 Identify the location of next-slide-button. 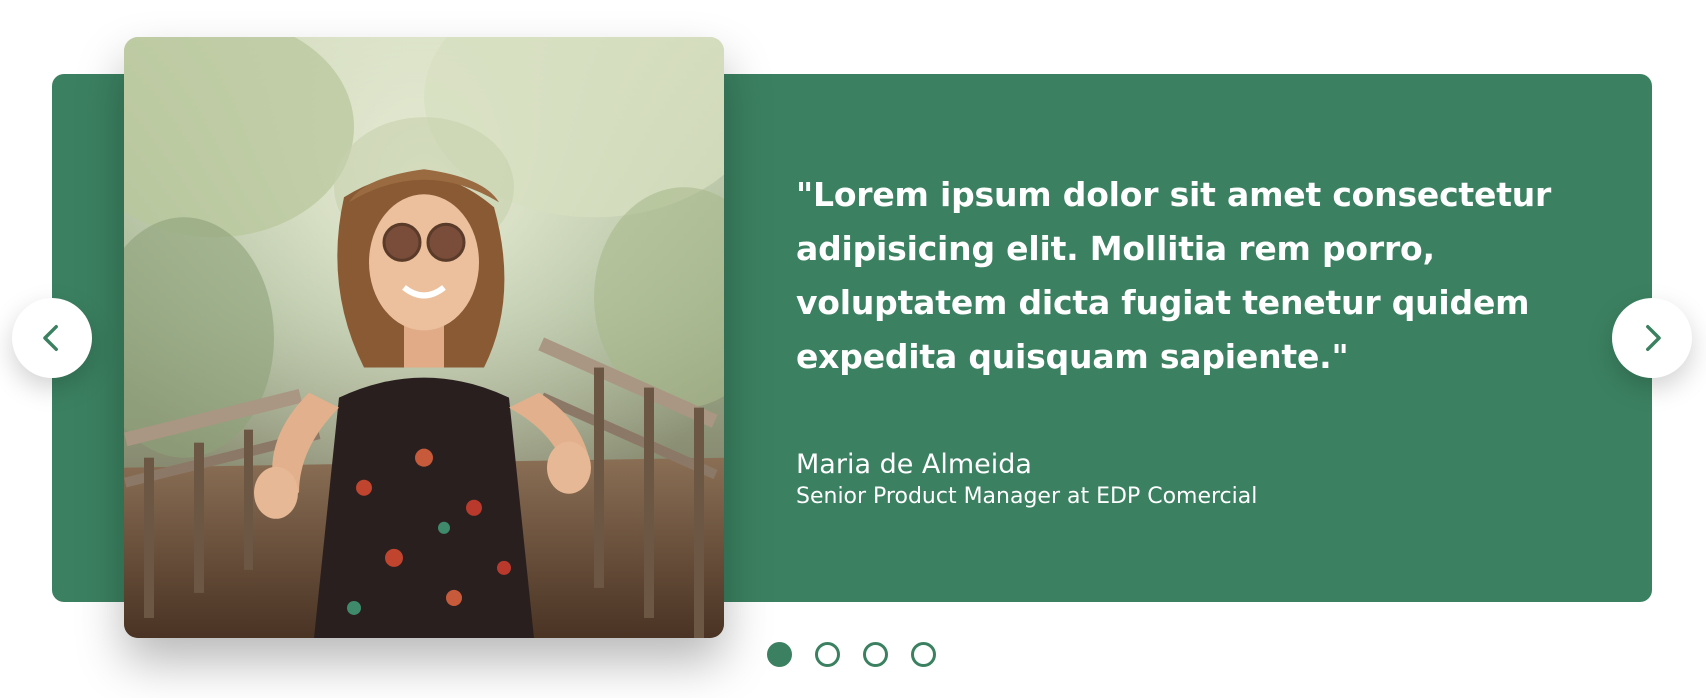
(1652, 338).